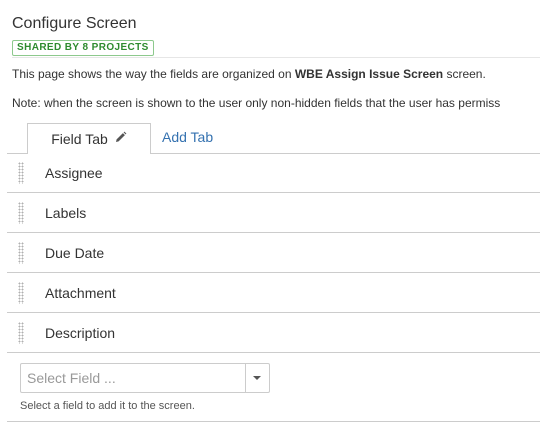 This screenshot has height=425, width=540. Describe the element at coordinates (133, 378) in the screenshot. I see `select-field-input` at that location.